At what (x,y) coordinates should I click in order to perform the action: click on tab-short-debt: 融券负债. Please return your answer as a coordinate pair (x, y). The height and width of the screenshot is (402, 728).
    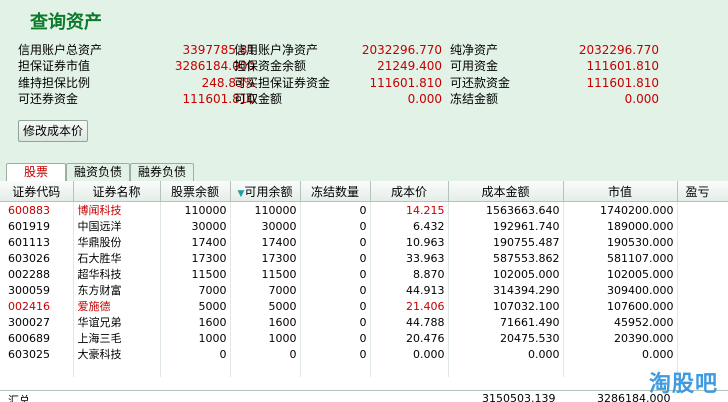
    Looking at the image, I should click on (162, 172).